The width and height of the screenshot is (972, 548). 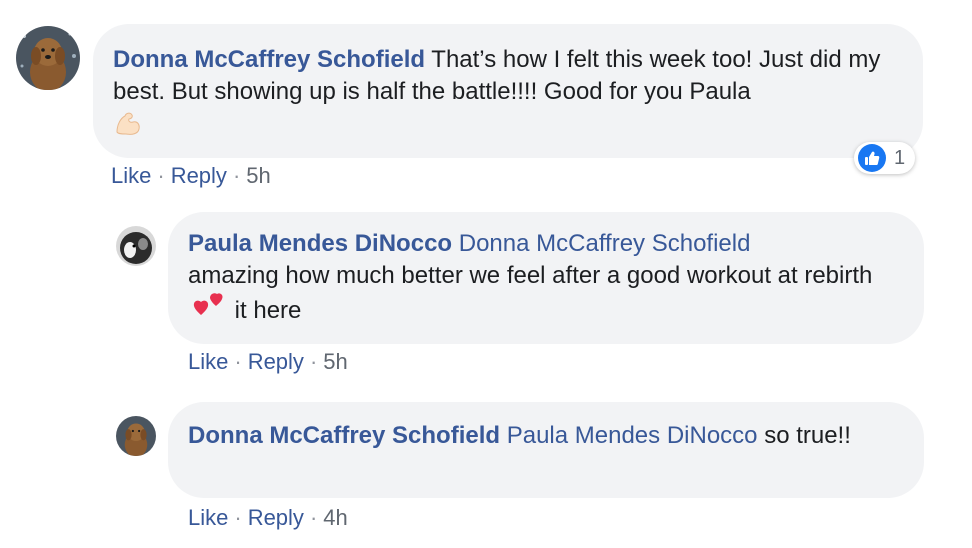 What do you see at coordinates (335, 517) in the screenshot?
I see `timestamp: 4h` at bounding box center [335, 517].